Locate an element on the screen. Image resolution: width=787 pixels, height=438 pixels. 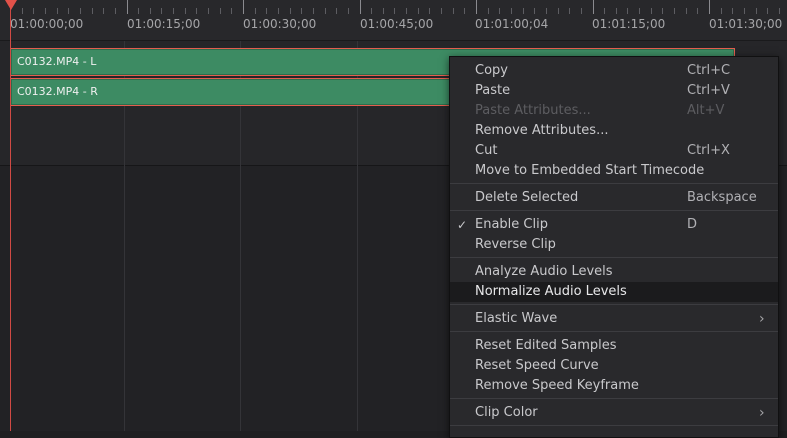
menu-item-label: Elastic Wave is located at coordinates (516, 318).